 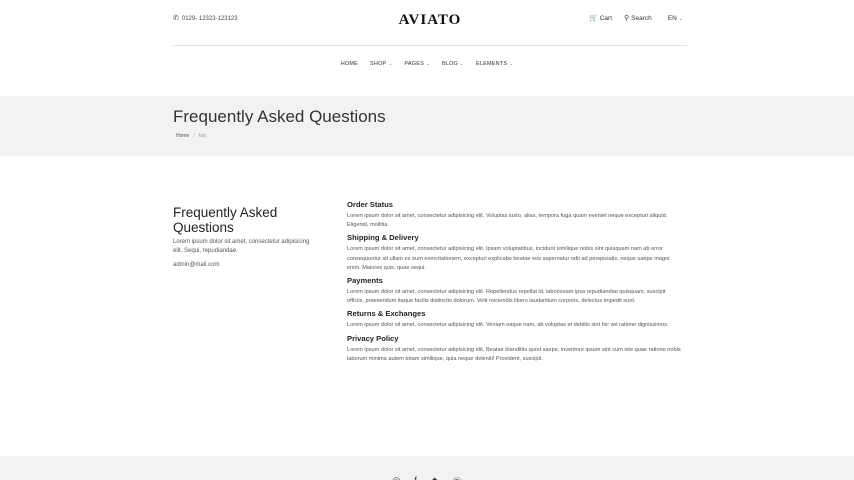 I want to click on page-title: Frequently Asked Questions, so click(x=279, y=116).